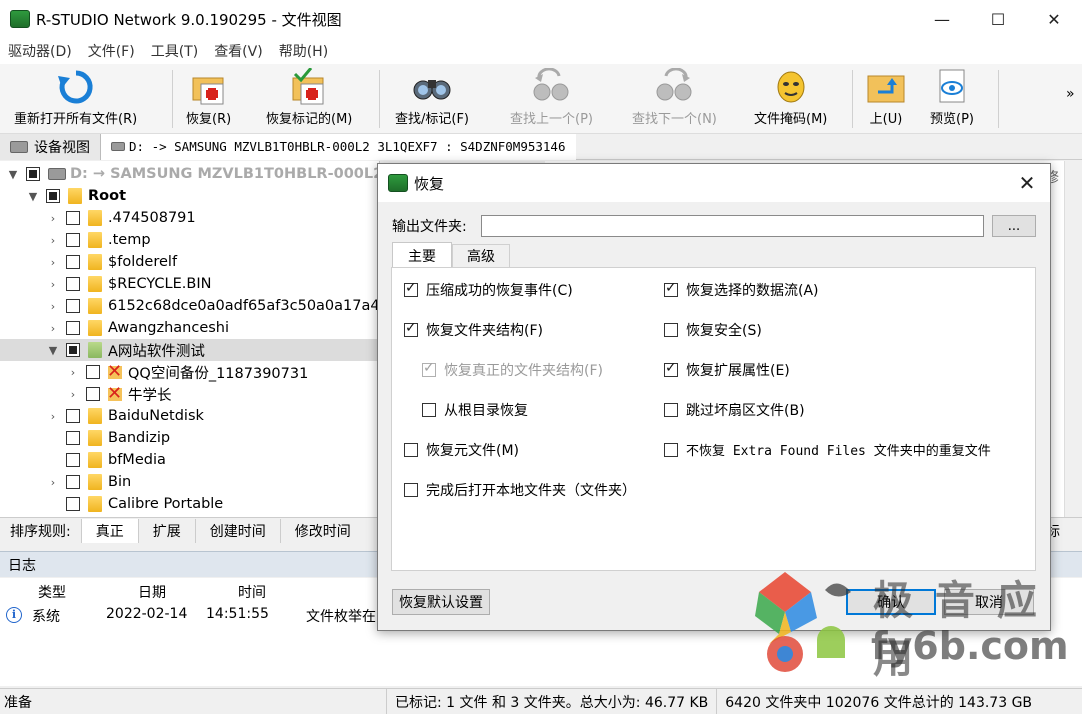 This screenshot has height=714, width=1082. What do you see at coordinates (237, 530) in the screenshot?
I see `sort-tab-created: 创建时间` at bounding box center [237, 530].